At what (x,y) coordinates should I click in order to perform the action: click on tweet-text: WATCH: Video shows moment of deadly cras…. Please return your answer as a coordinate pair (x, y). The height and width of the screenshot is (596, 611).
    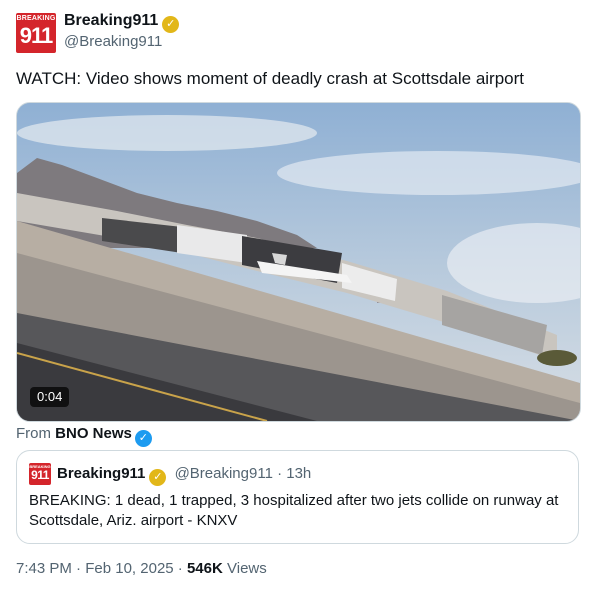
    Looking at the image, I should click on (270, 78).